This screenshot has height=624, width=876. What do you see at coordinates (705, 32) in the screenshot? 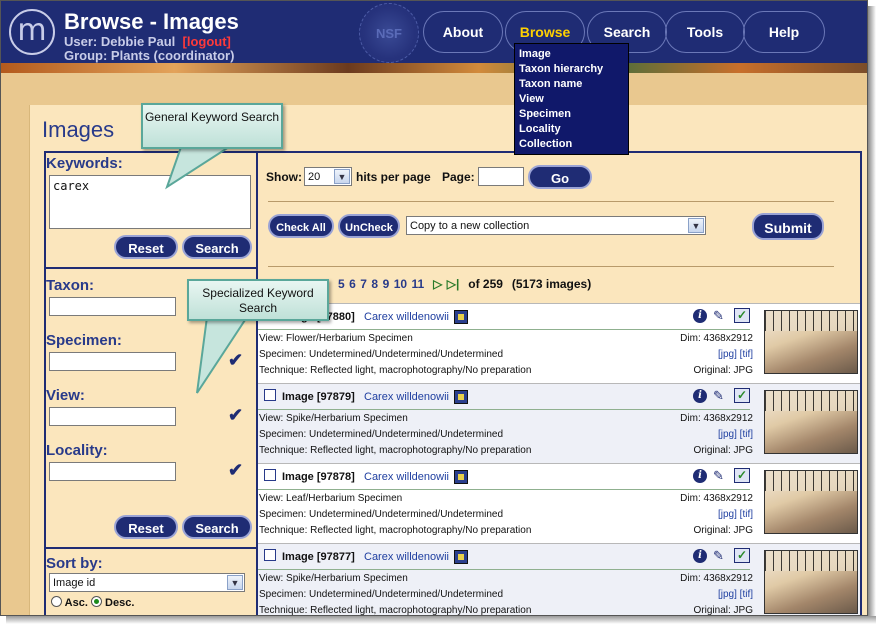
I see `nav-tools: Tools` at bounding box center [705, 32].